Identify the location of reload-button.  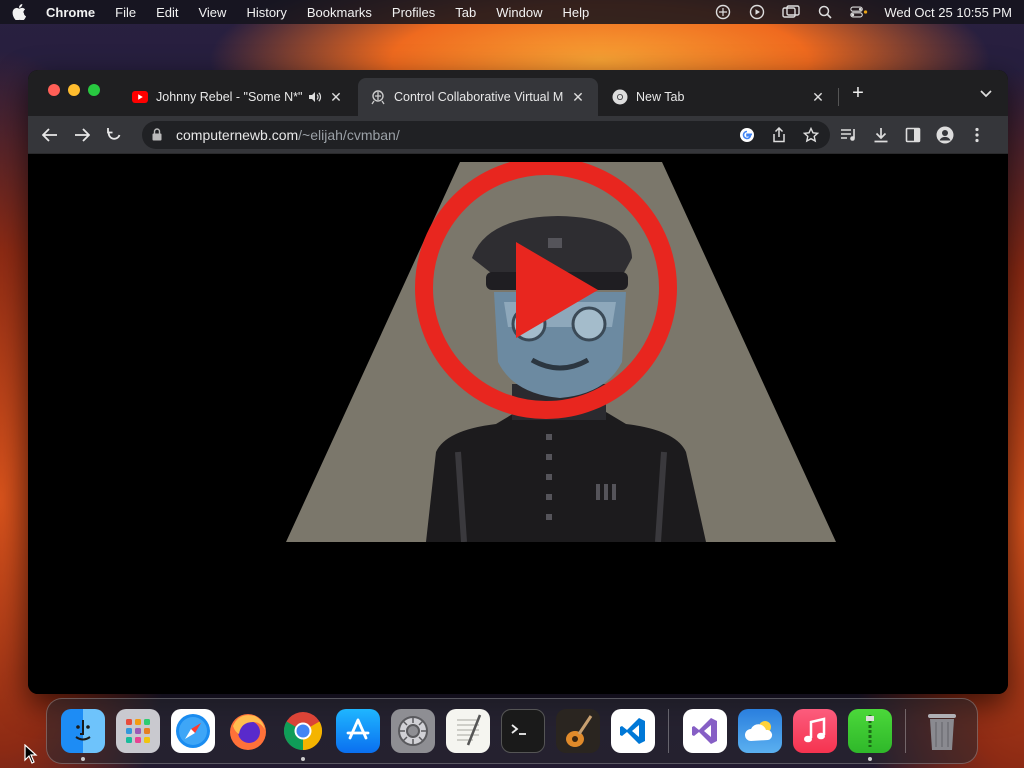
(114, 135).